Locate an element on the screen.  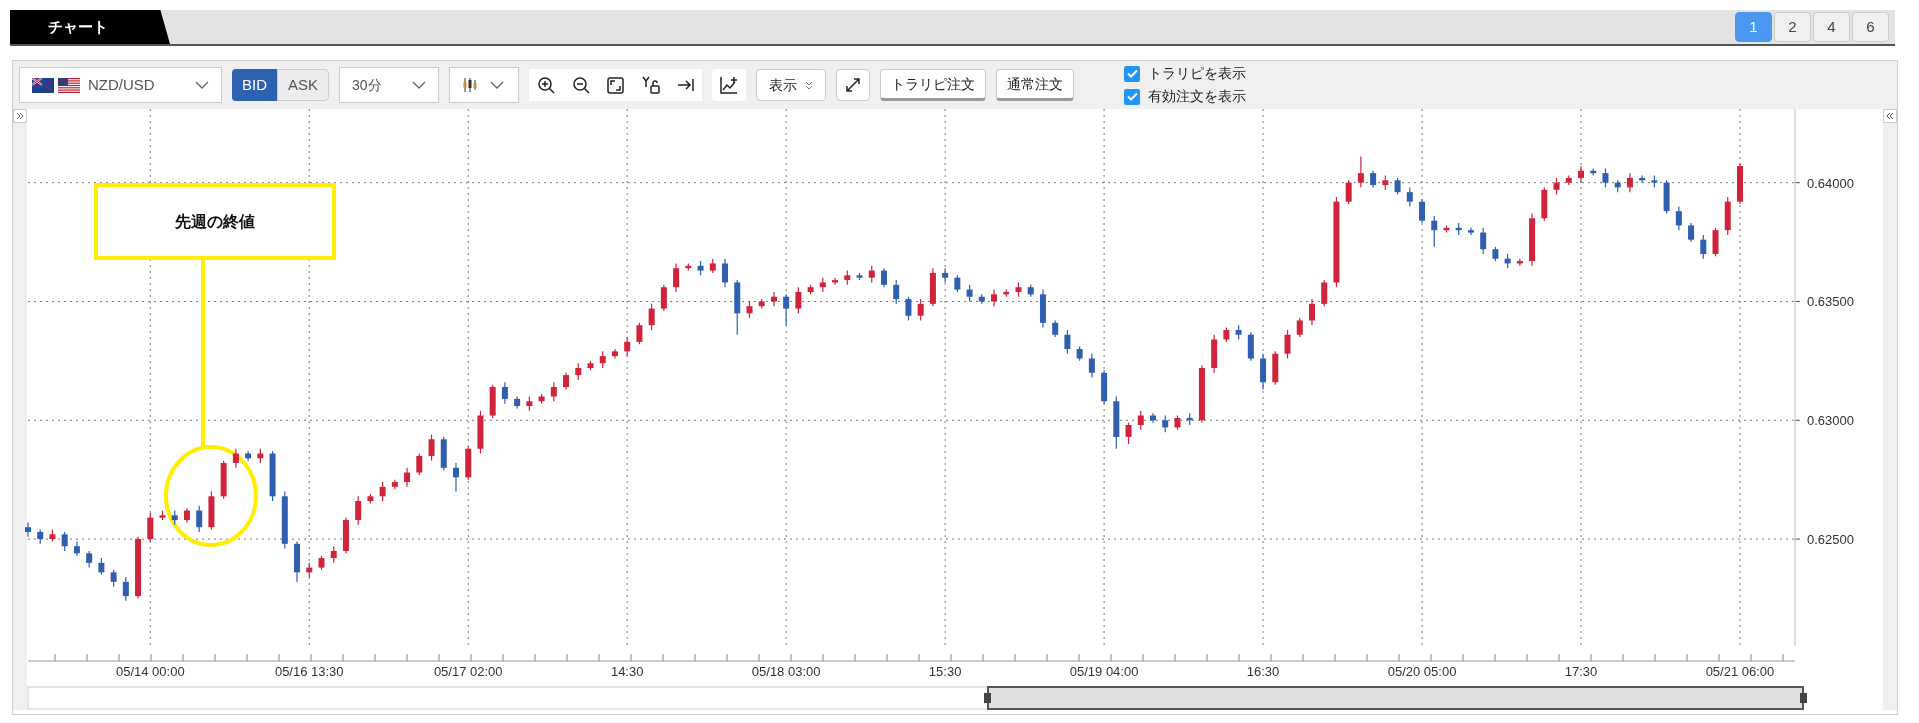
chart-type-dropdown is located at coordinates (484, 85).